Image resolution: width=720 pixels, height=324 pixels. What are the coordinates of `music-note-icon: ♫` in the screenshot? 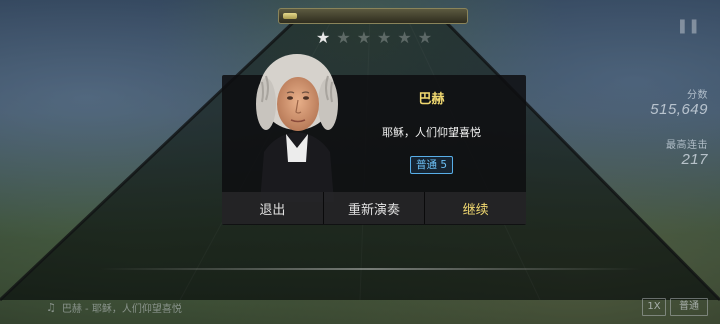 It's located at (51, 307).